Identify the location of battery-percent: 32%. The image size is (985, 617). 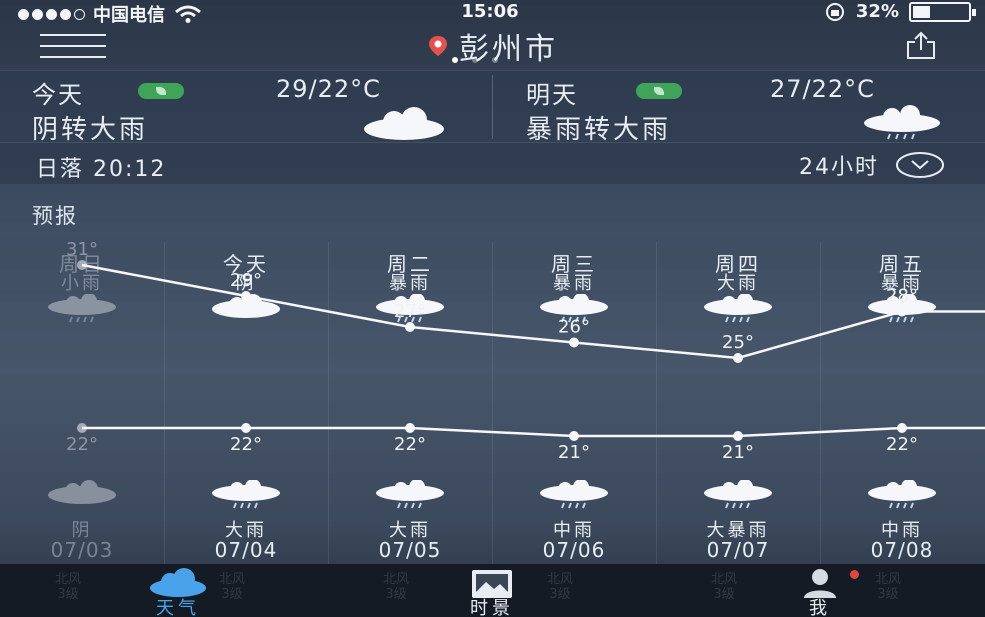
(877, 11).